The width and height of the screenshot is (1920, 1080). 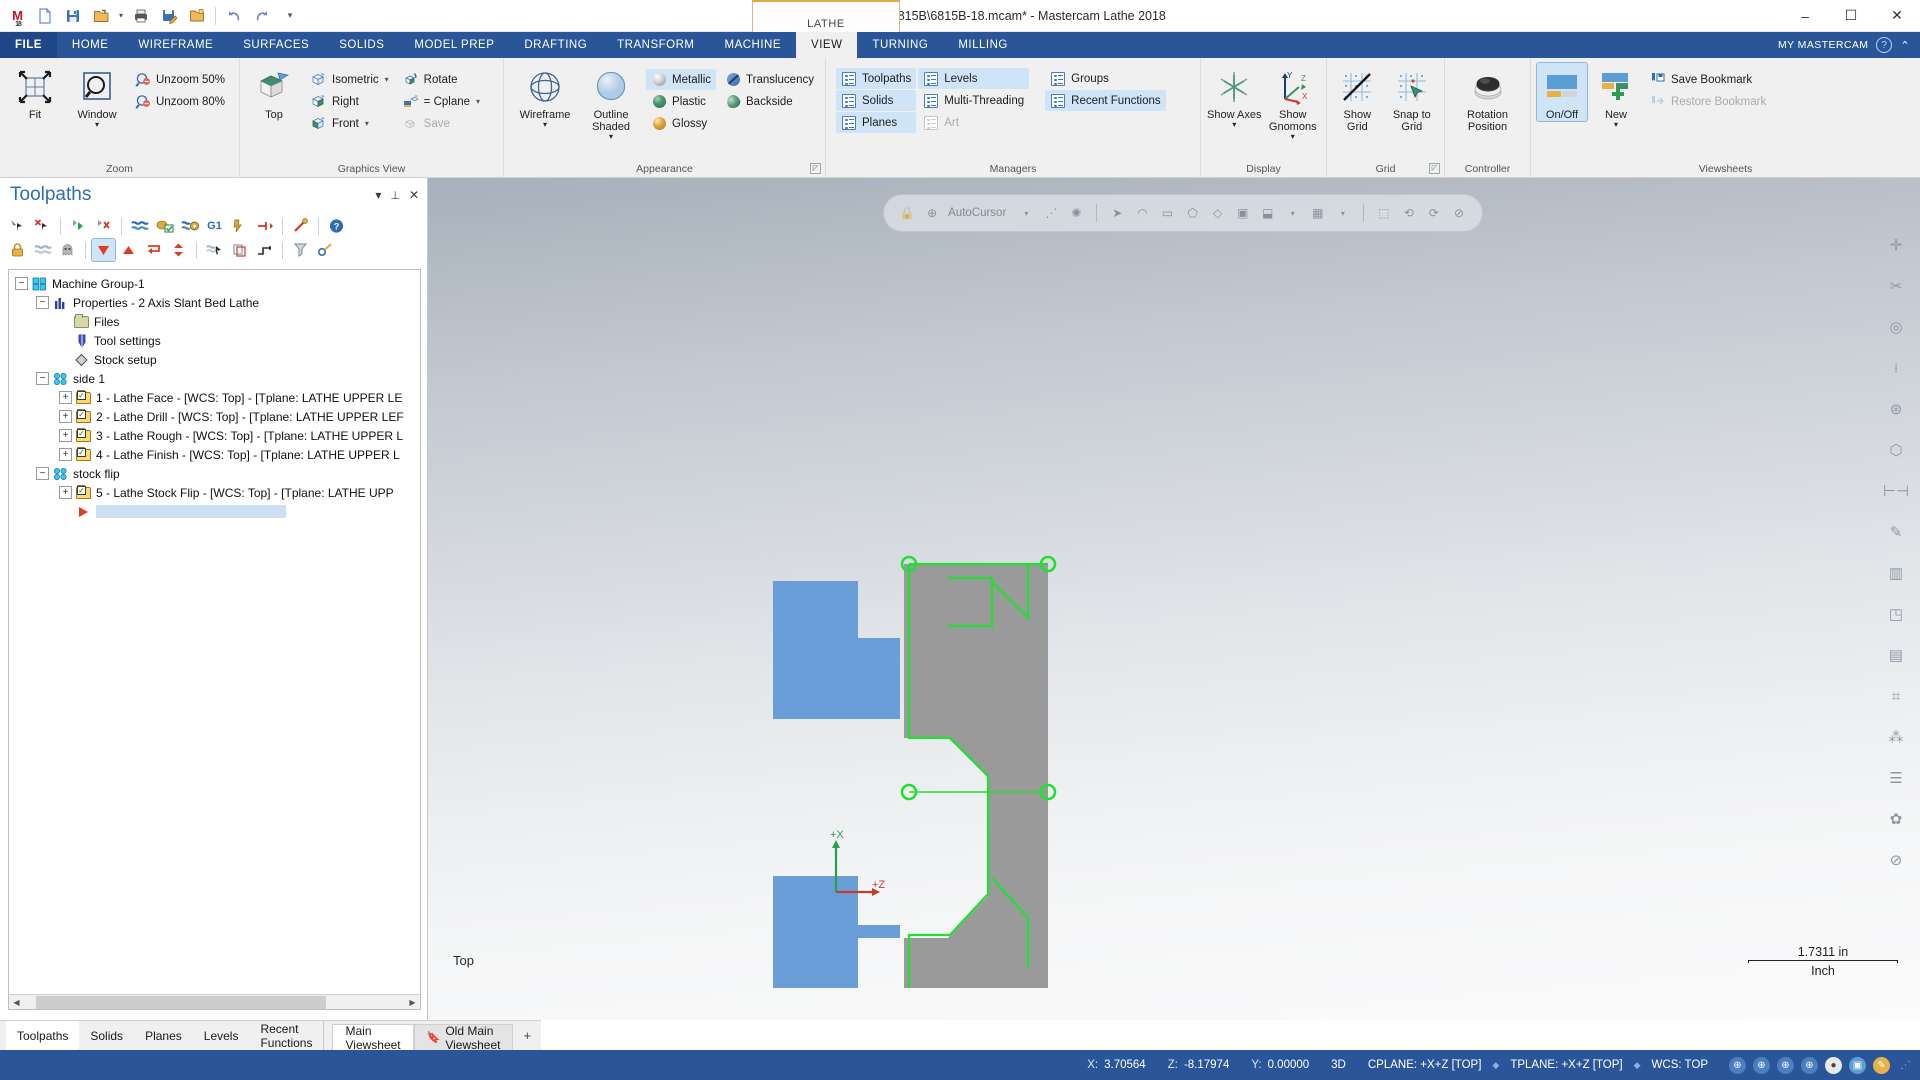 I want to click on ribbon-tab-surfaces: SURFACES, so click(x=276, y=45).